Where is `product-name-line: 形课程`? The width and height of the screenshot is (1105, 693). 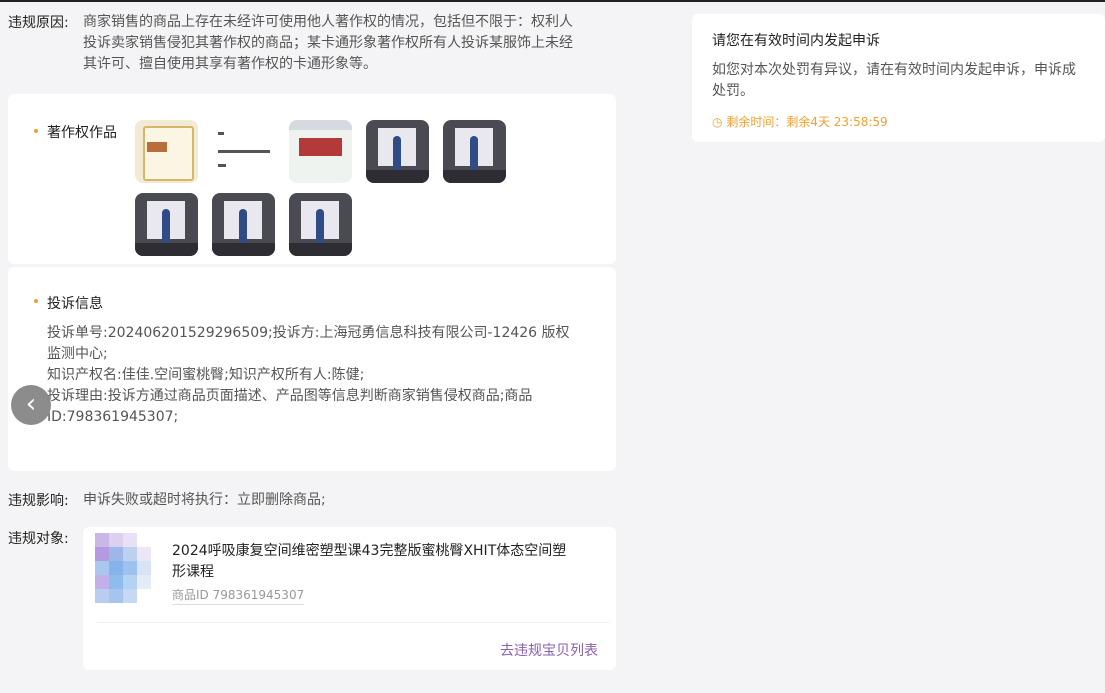 product-name-line: 形课程 is located at coordinates (193, 572).